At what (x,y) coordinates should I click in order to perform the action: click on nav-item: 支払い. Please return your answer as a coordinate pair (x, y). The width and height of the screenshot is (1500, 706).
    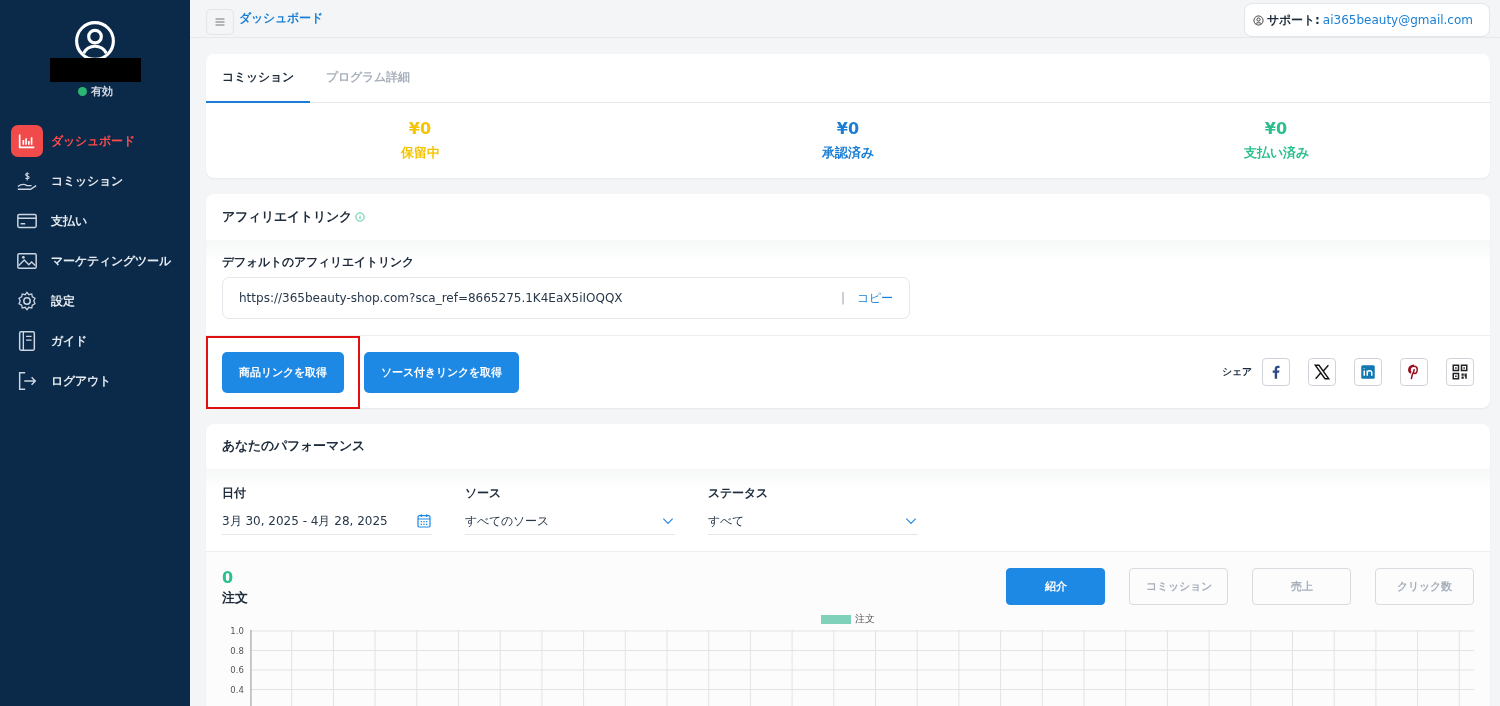
    Looking at the image, I should click on (100, 221).